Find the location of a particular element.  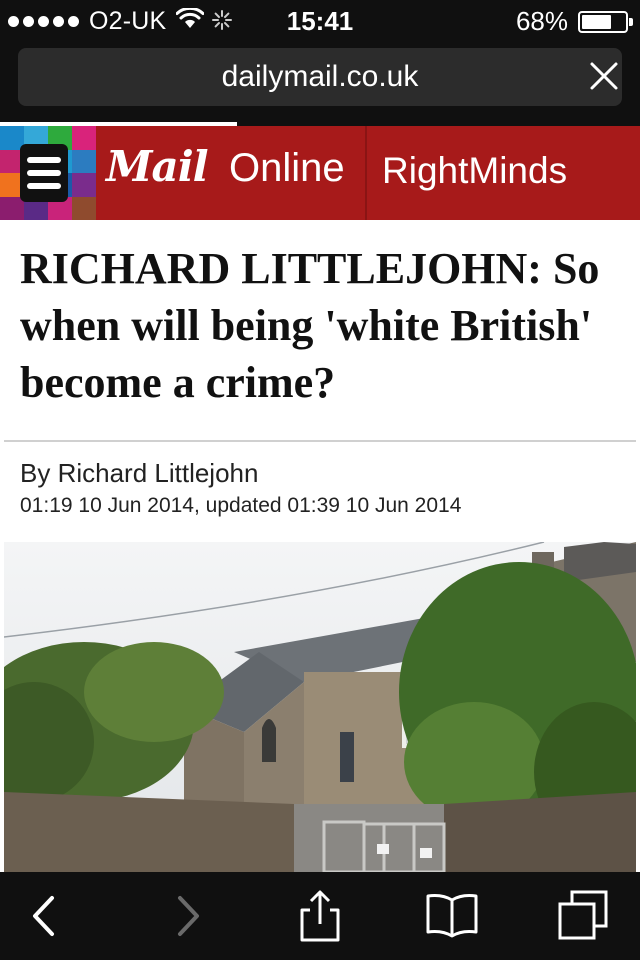

status-bar: O2-UK 15:41 68% is located at coordinates (320, 20).